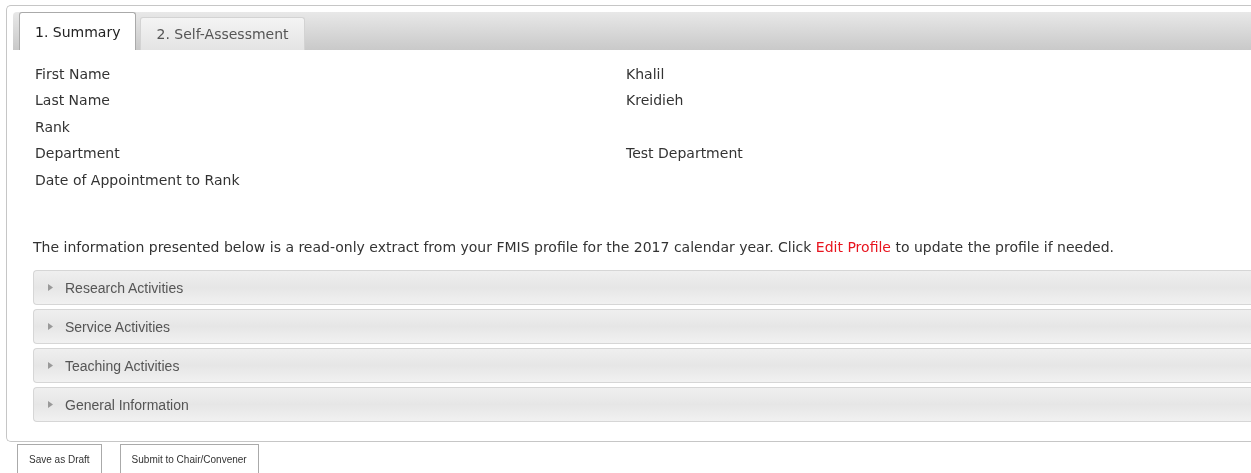  What do you see at coordinates (53, 127) in the screenshot?
I see `field-label: Rank` at bounding box center [53, 127].